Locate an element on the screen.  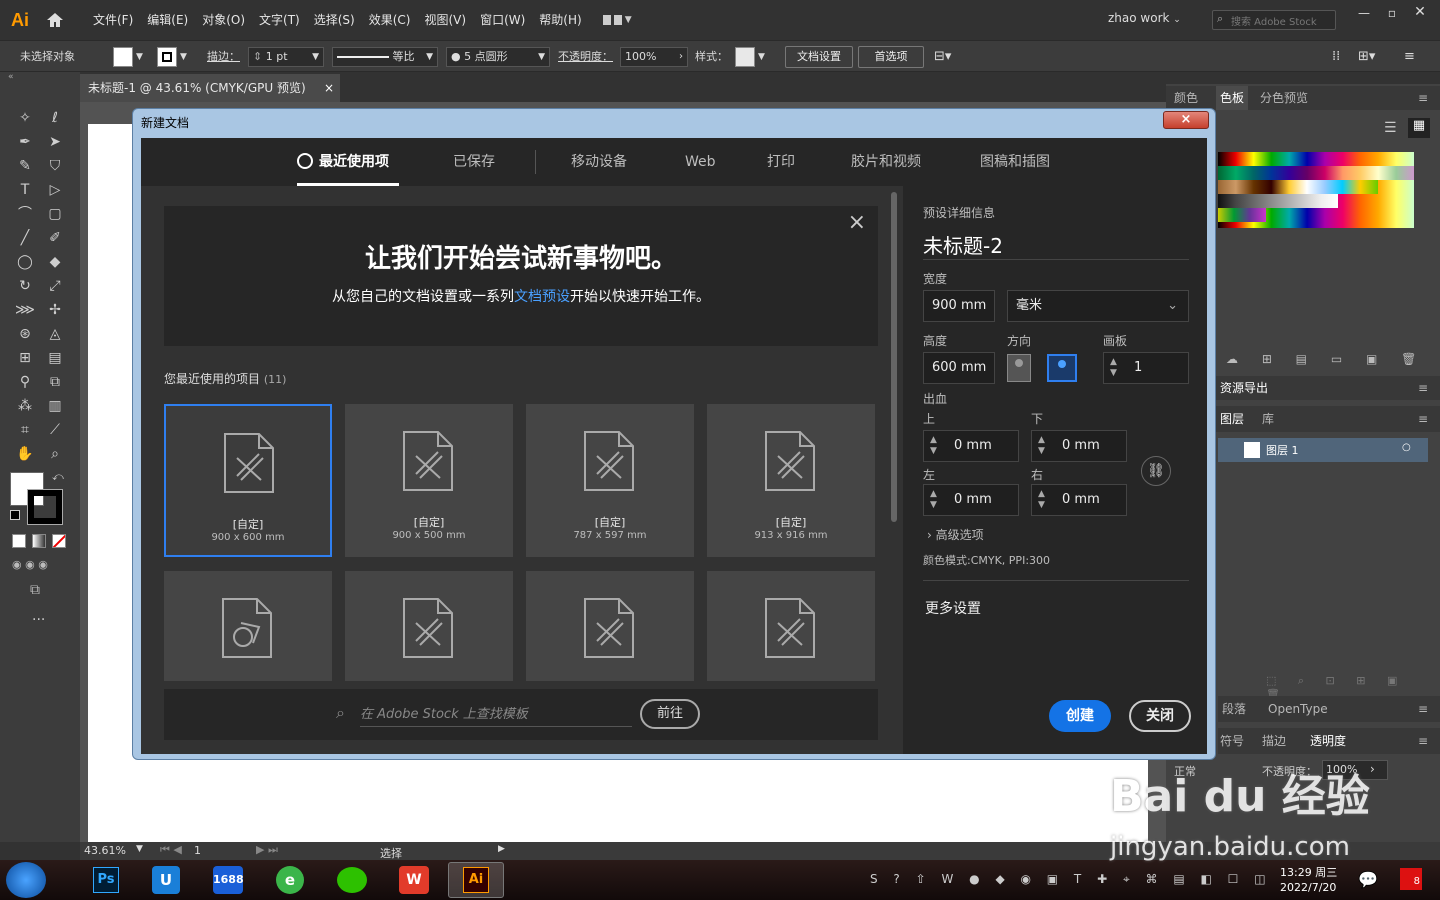
direct-selection-icon: ▷ is located at coordinates (55, 190).